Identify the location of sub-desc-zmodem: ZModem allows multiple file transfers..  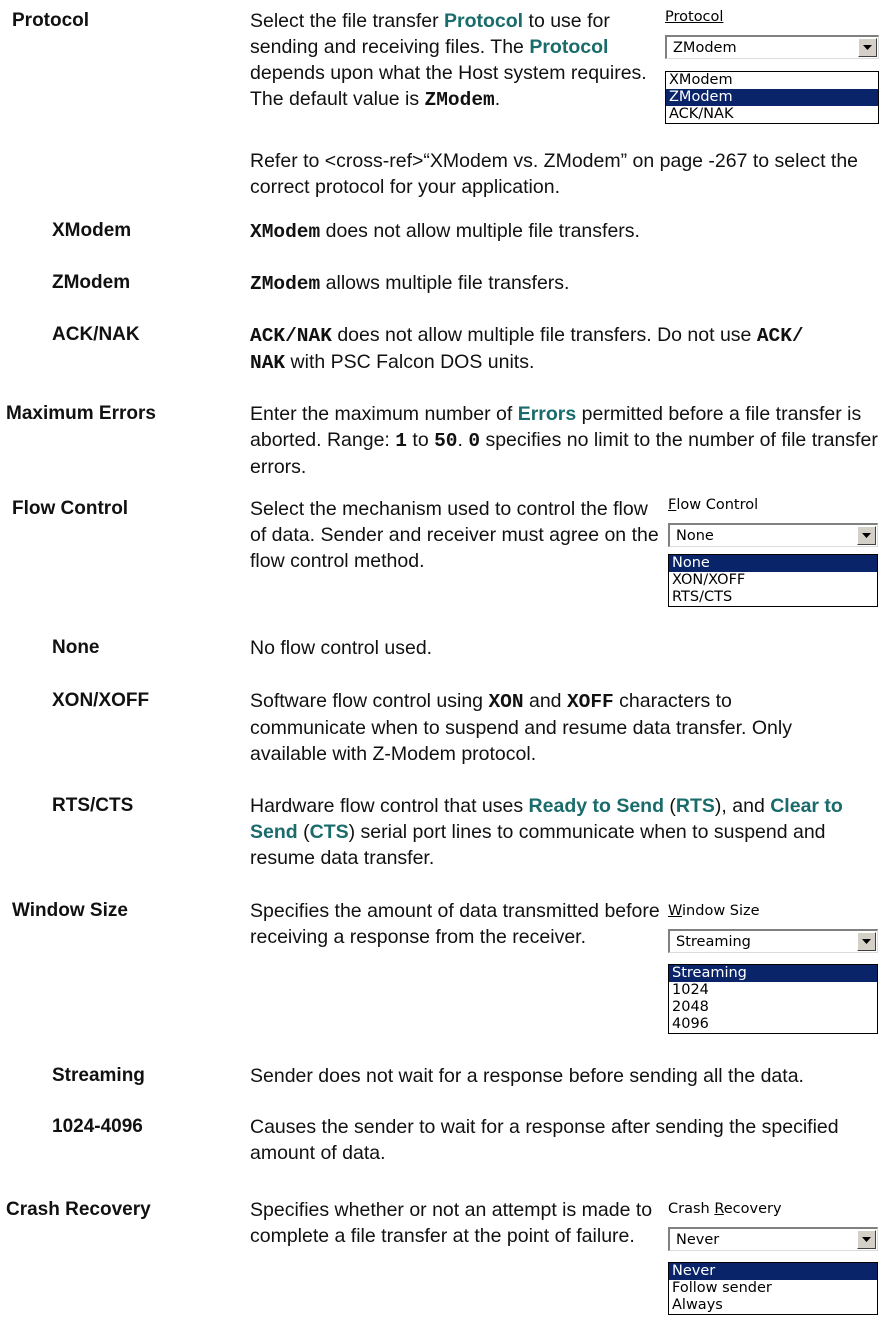
(410, 283).